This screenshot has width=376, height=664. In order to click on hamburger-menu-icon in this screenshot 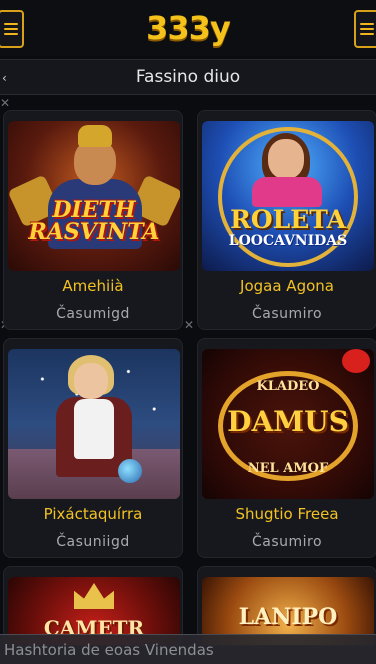, I will do `click(367, 29)`.